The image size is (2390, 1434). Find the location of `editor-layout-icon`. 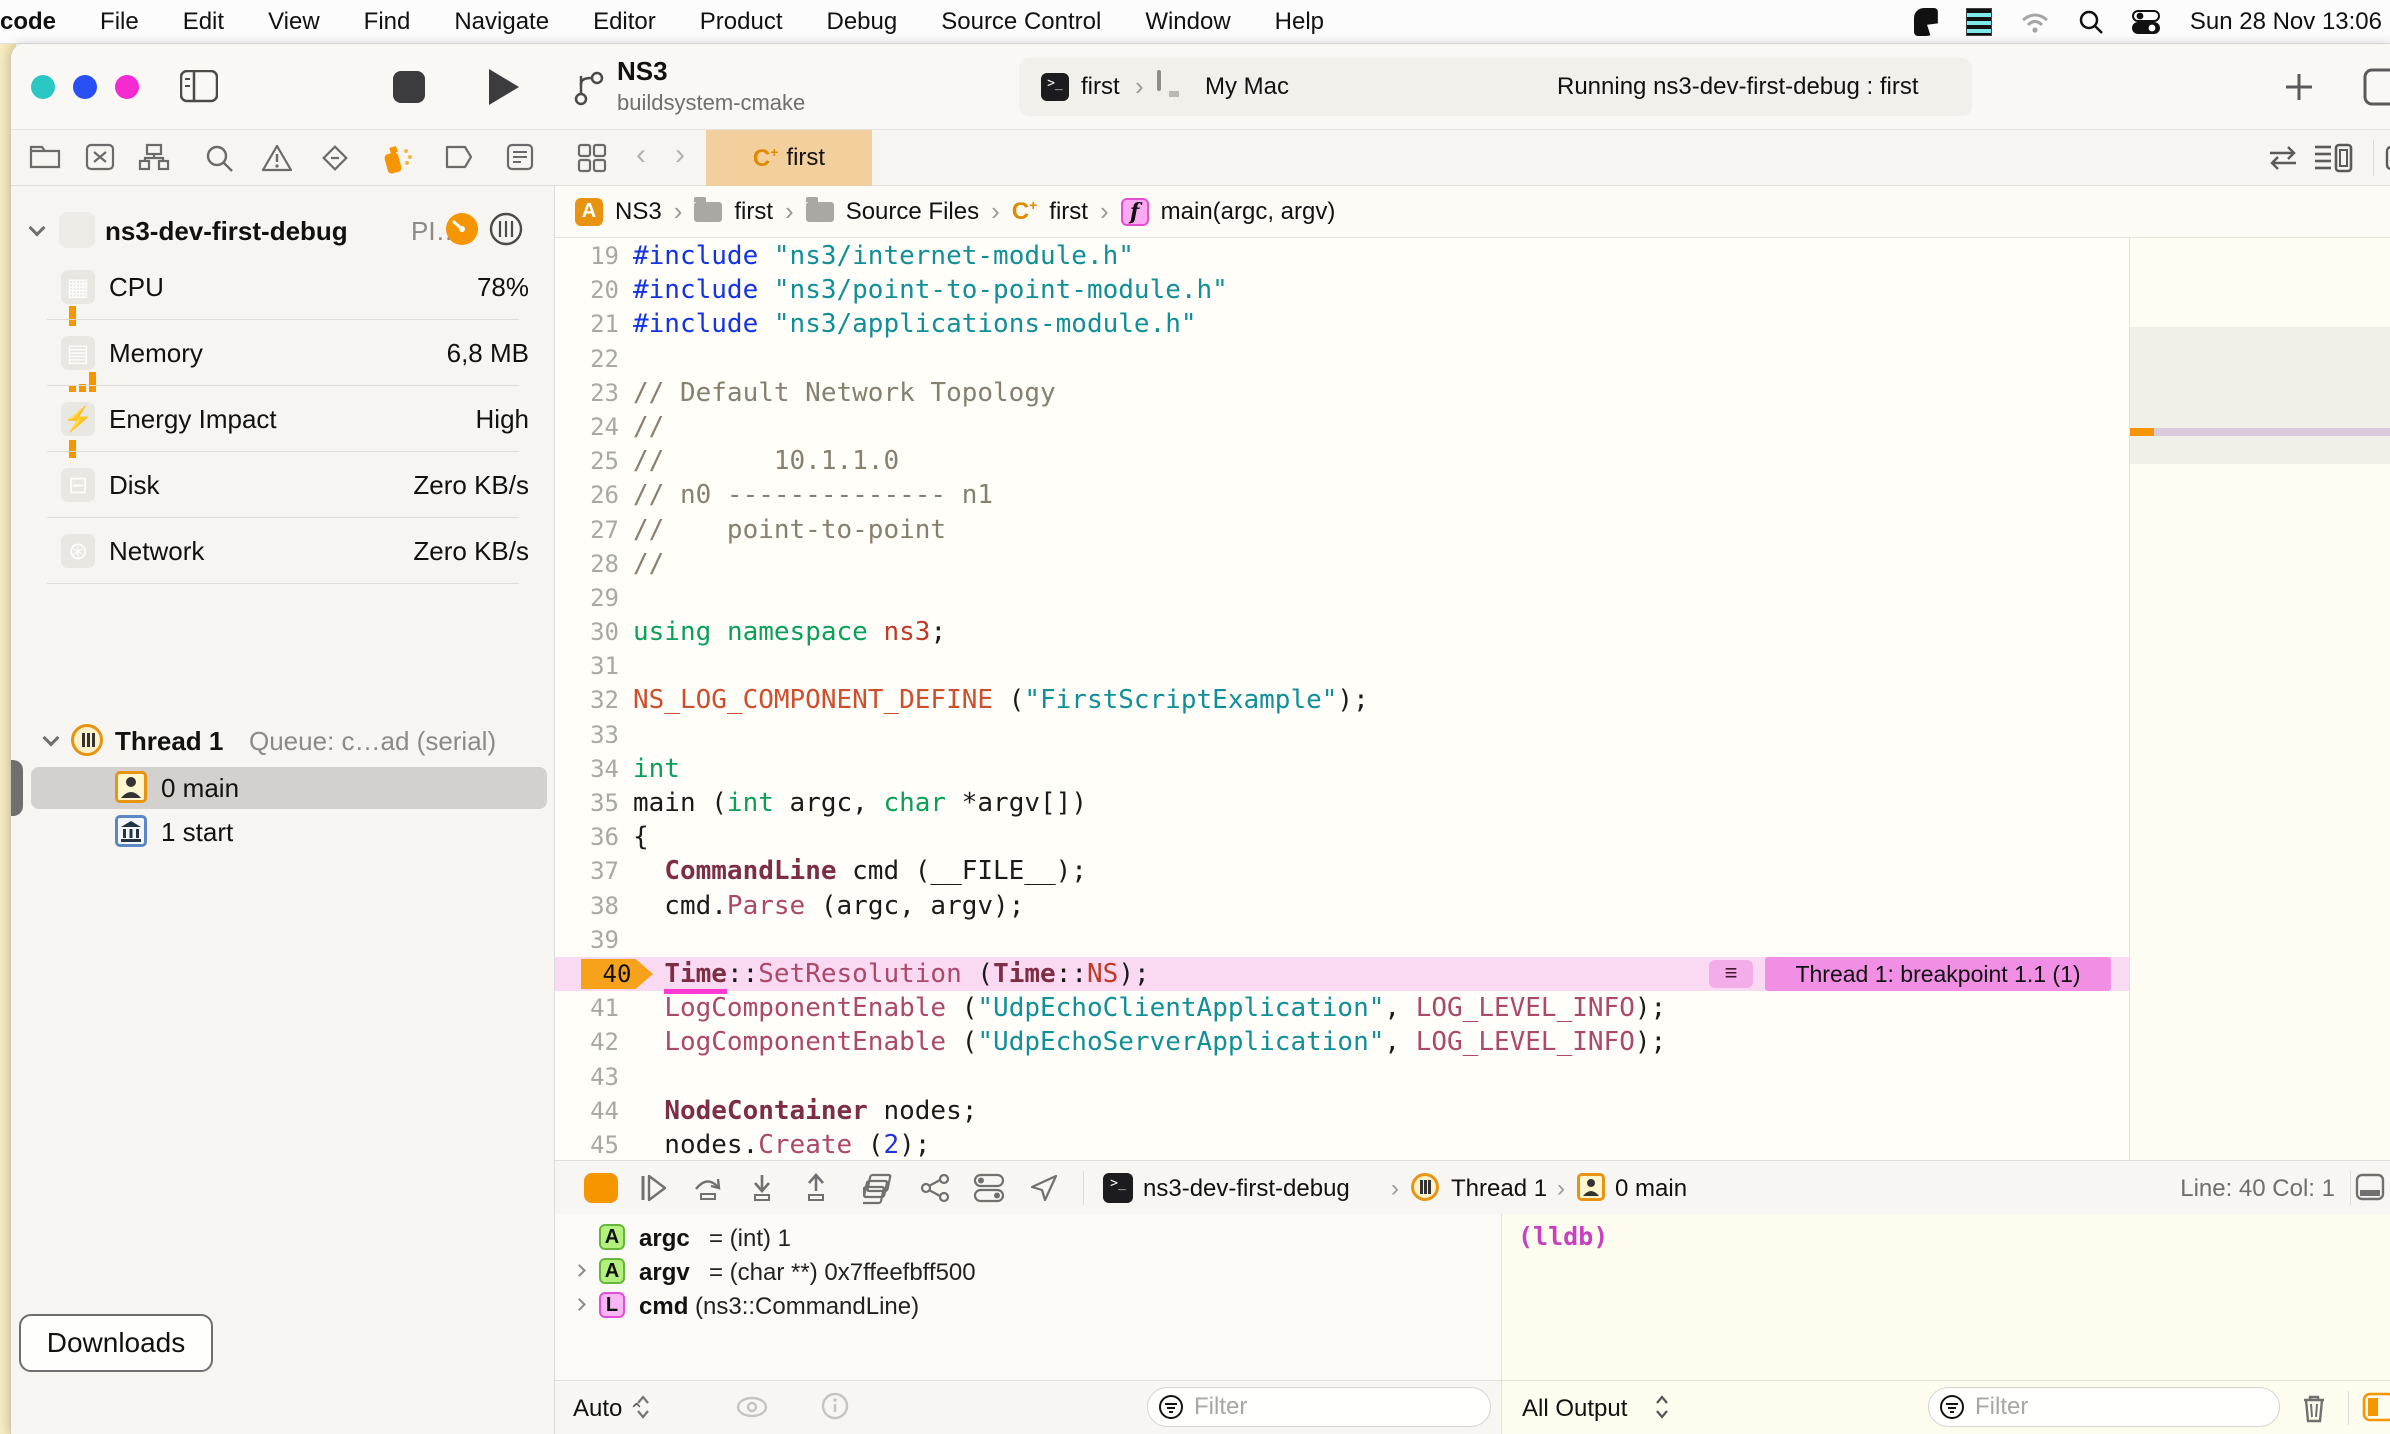

editor-layout-icon is located at coordinates (2376, 87).